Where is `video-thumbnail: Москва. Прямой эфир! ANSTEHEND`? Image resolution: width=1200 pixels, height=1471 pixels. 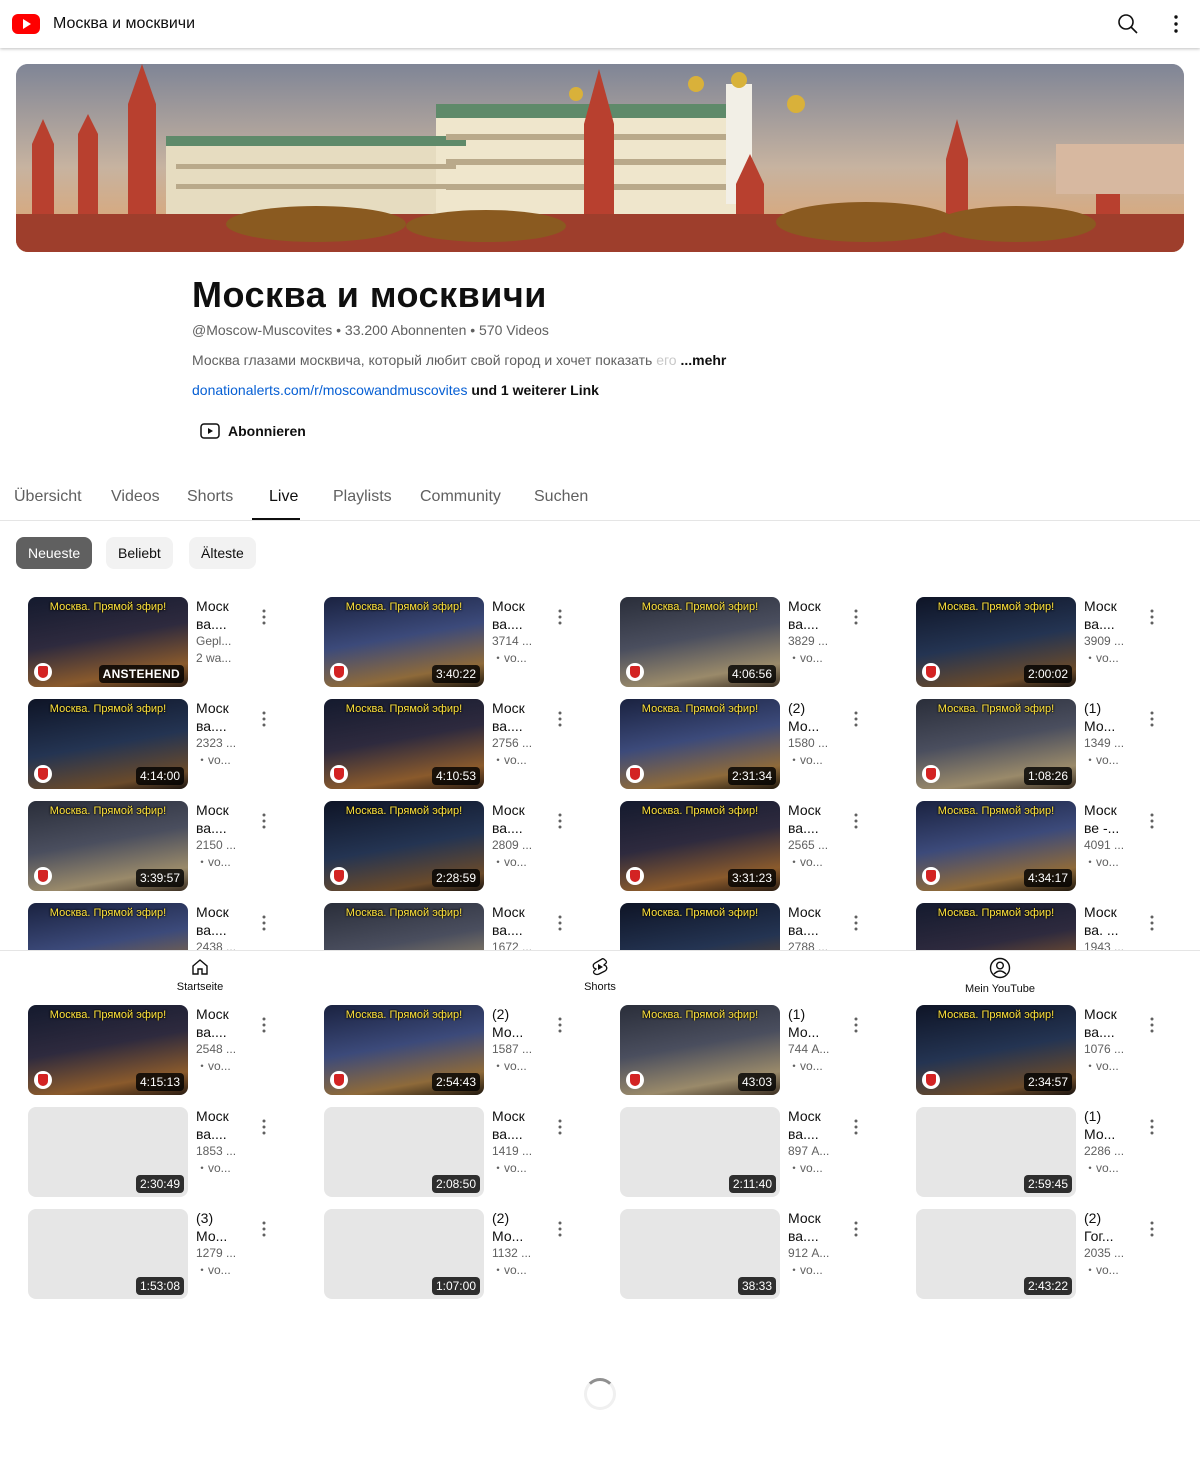 video-thumbnail: Москва. Прямой эфир! ANSTEHEND is located at coordinates (108, 642).